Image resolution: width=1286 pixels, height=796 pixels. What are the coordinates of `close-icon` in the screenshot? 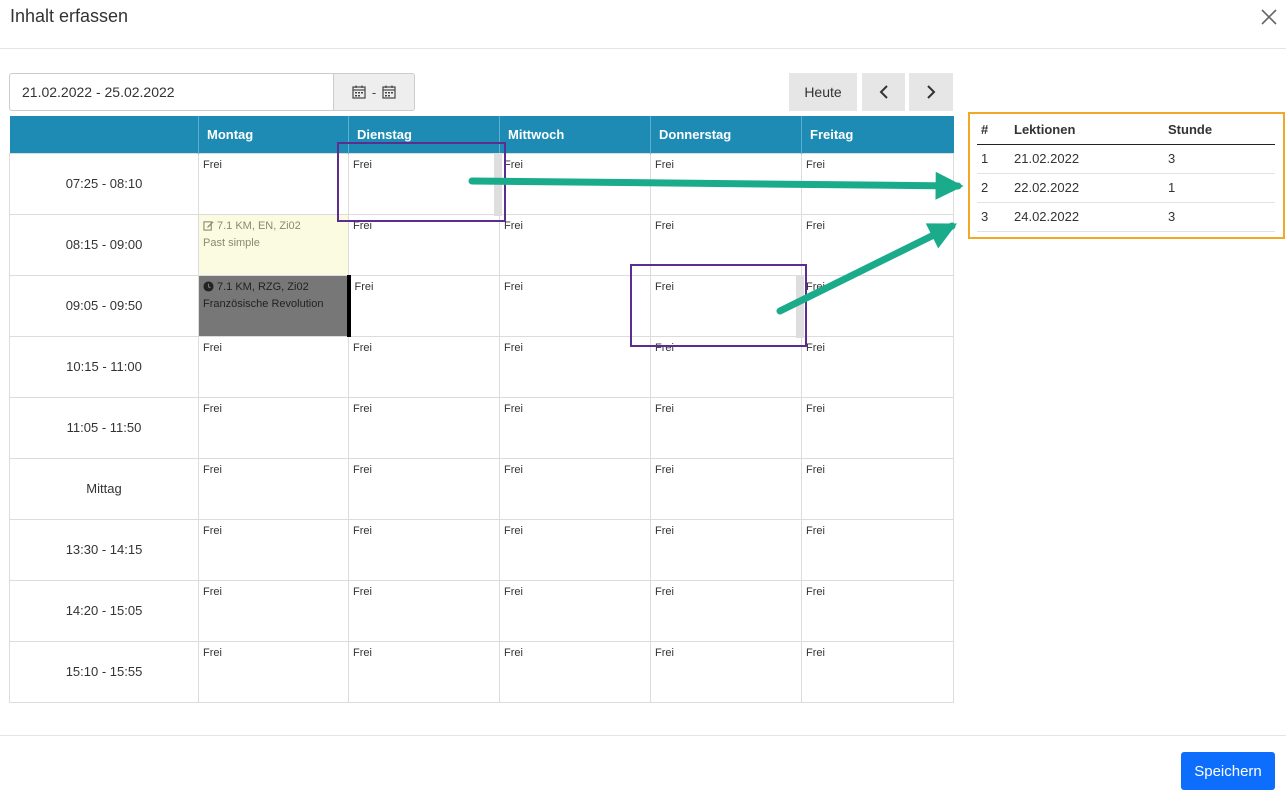 It's located at (1269, 17).